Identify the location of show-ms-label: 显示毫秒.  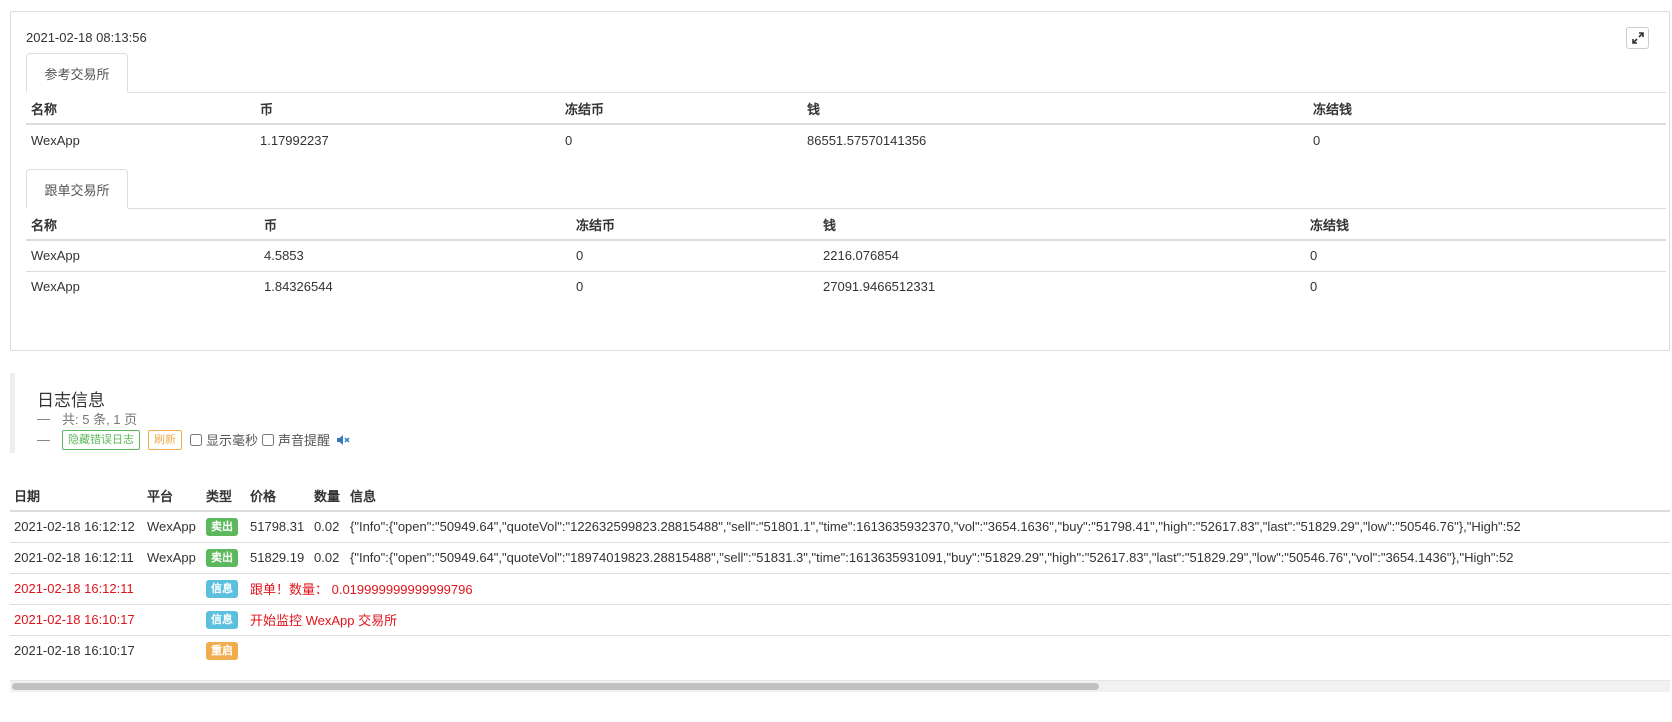
(232, 440).